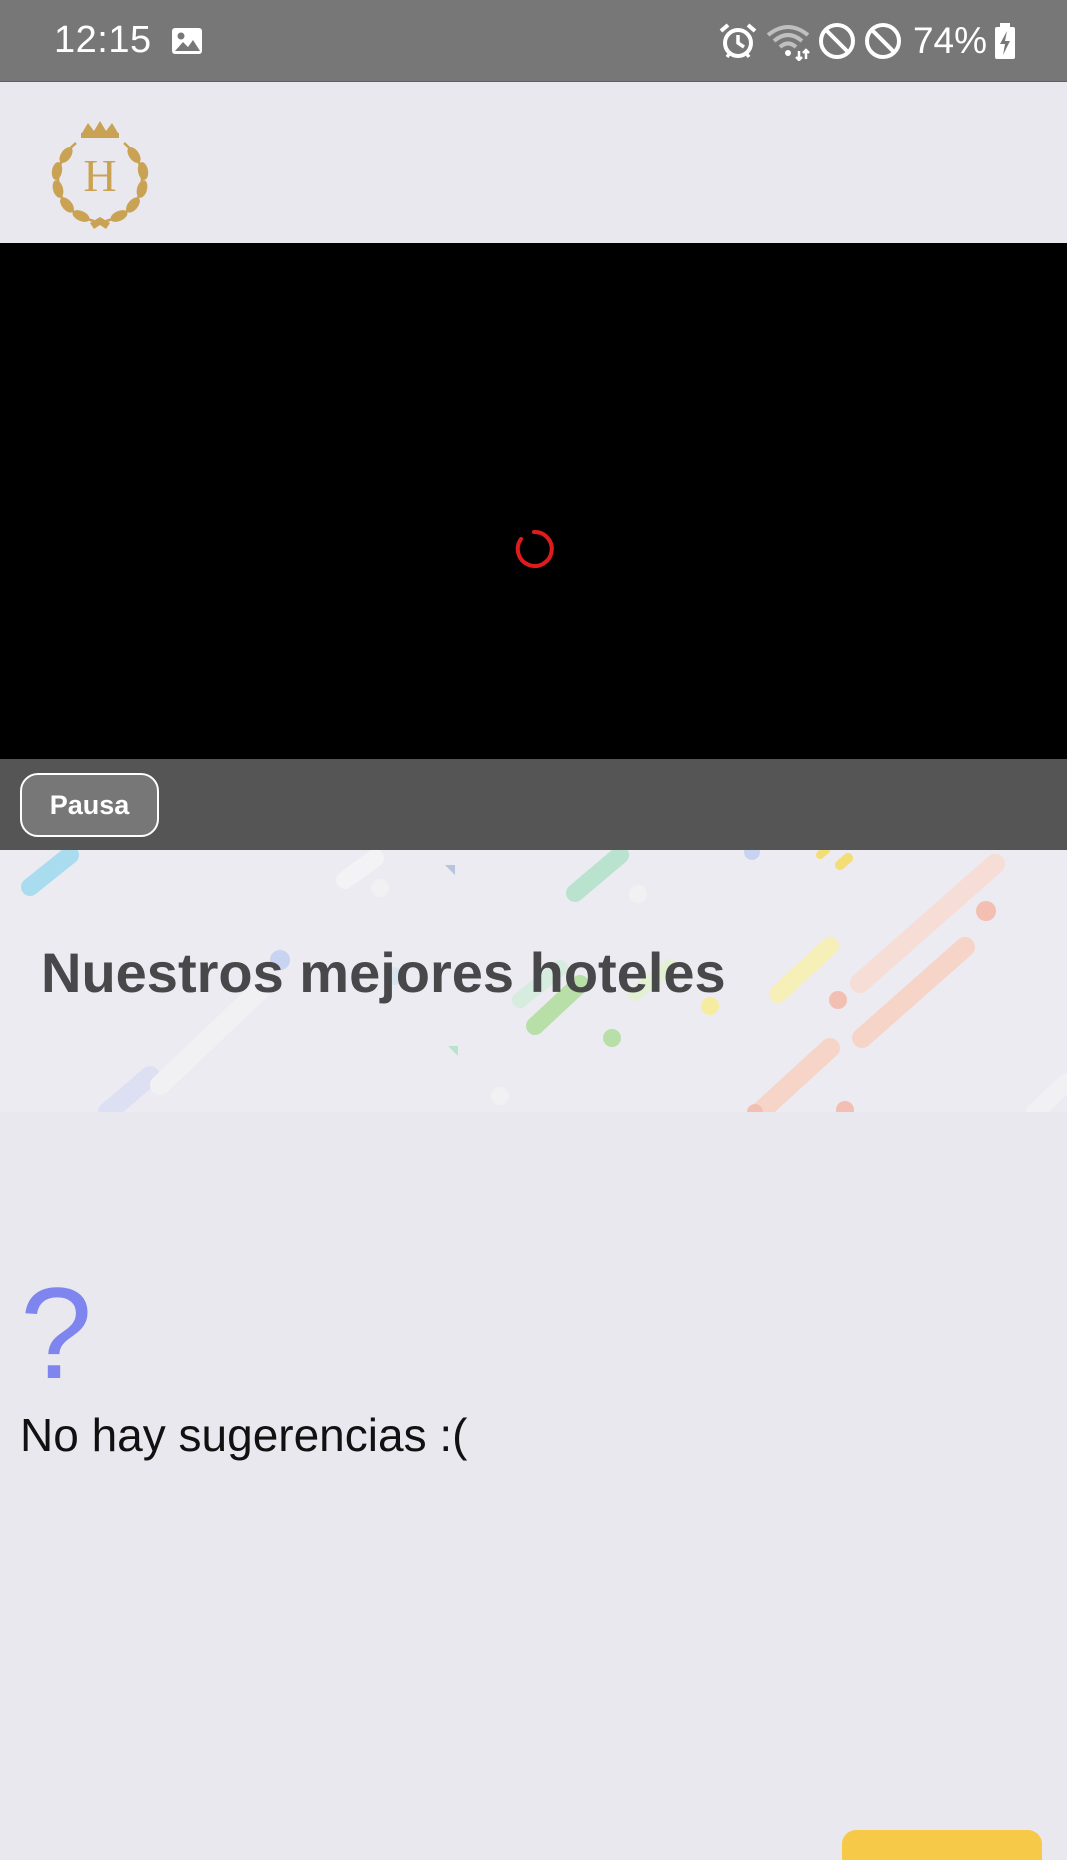 This screenshot has height=1860, width=1067. Describe the element at coordinates (244, 1435) in the screenshot. I see `empty-state-message: No hay sugerencias :(` at that location.